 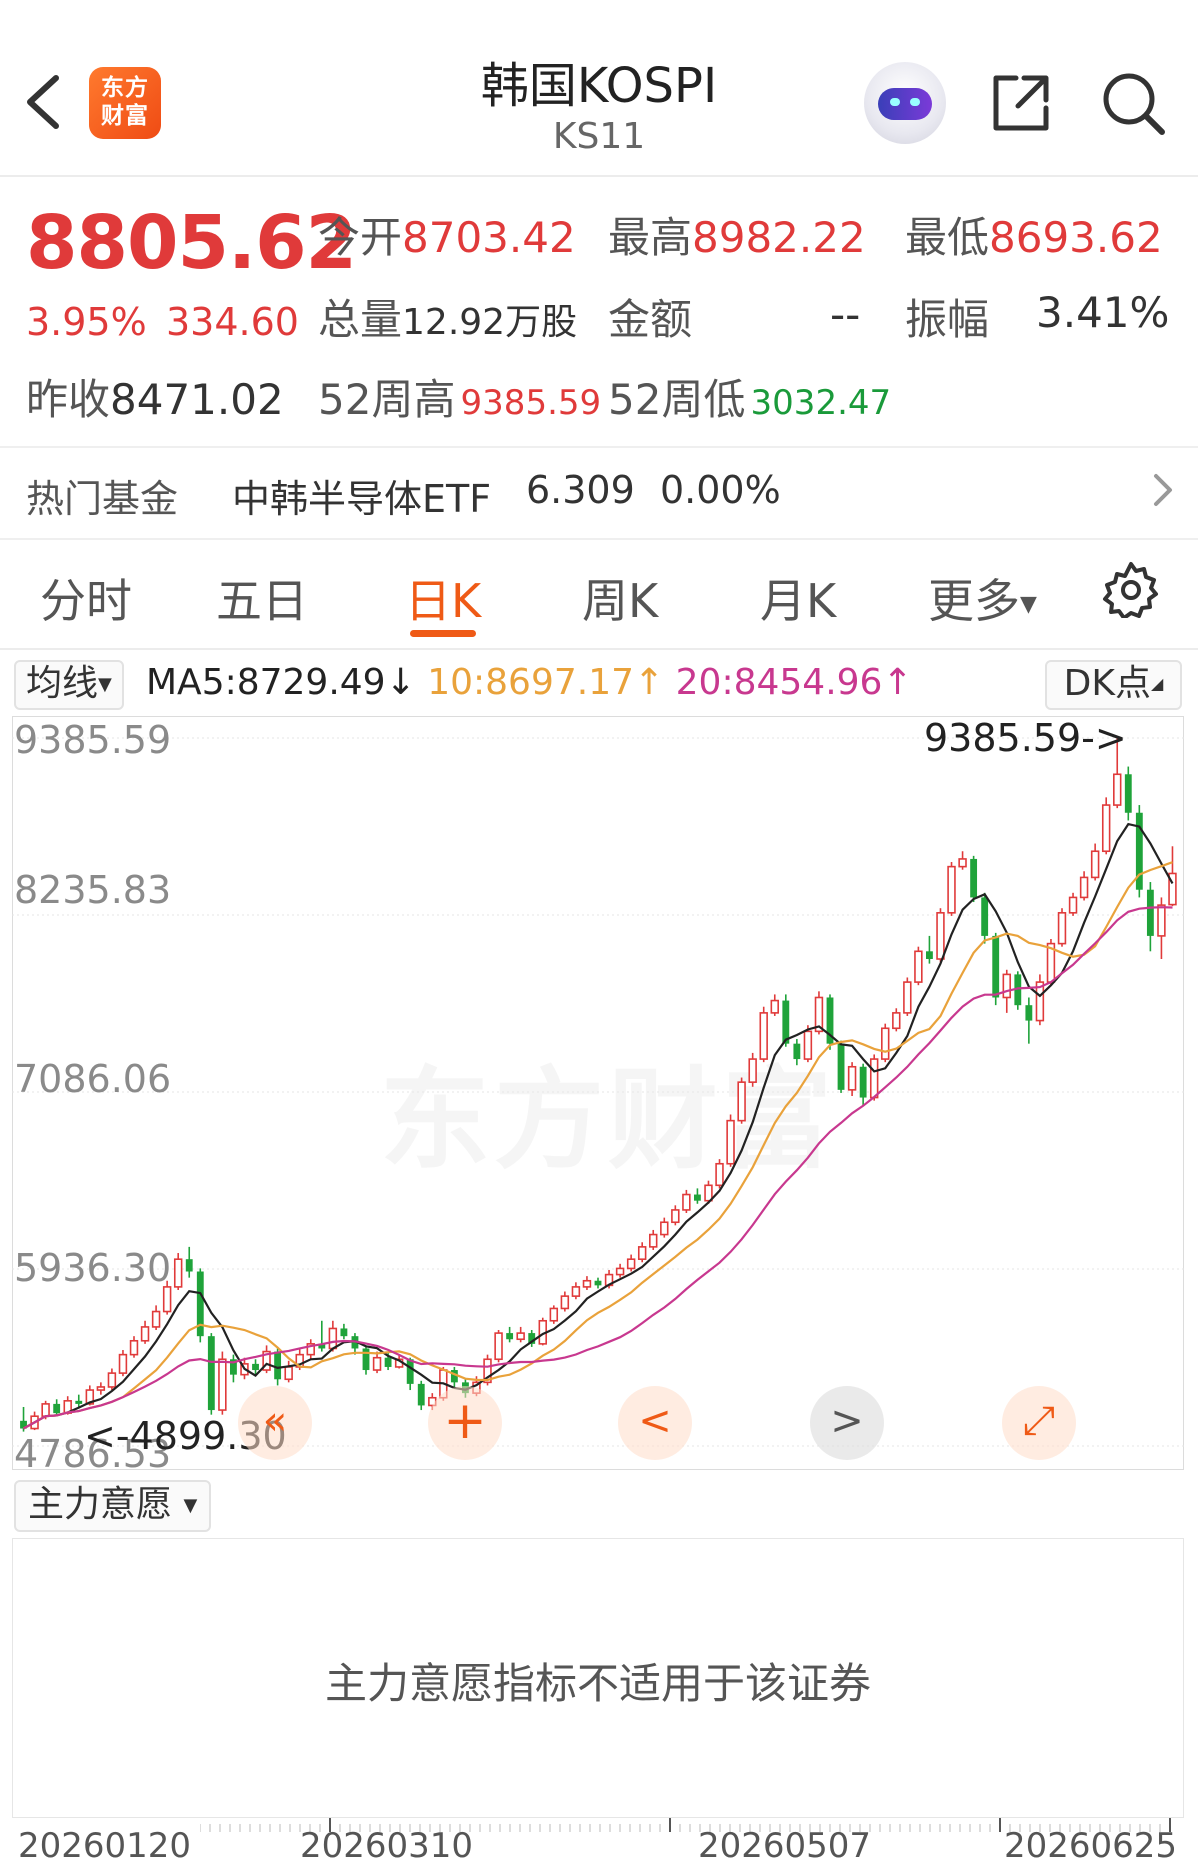 I want to click on main-force-selector: 主力意愿 ▼, so click(x=113, y=1506).